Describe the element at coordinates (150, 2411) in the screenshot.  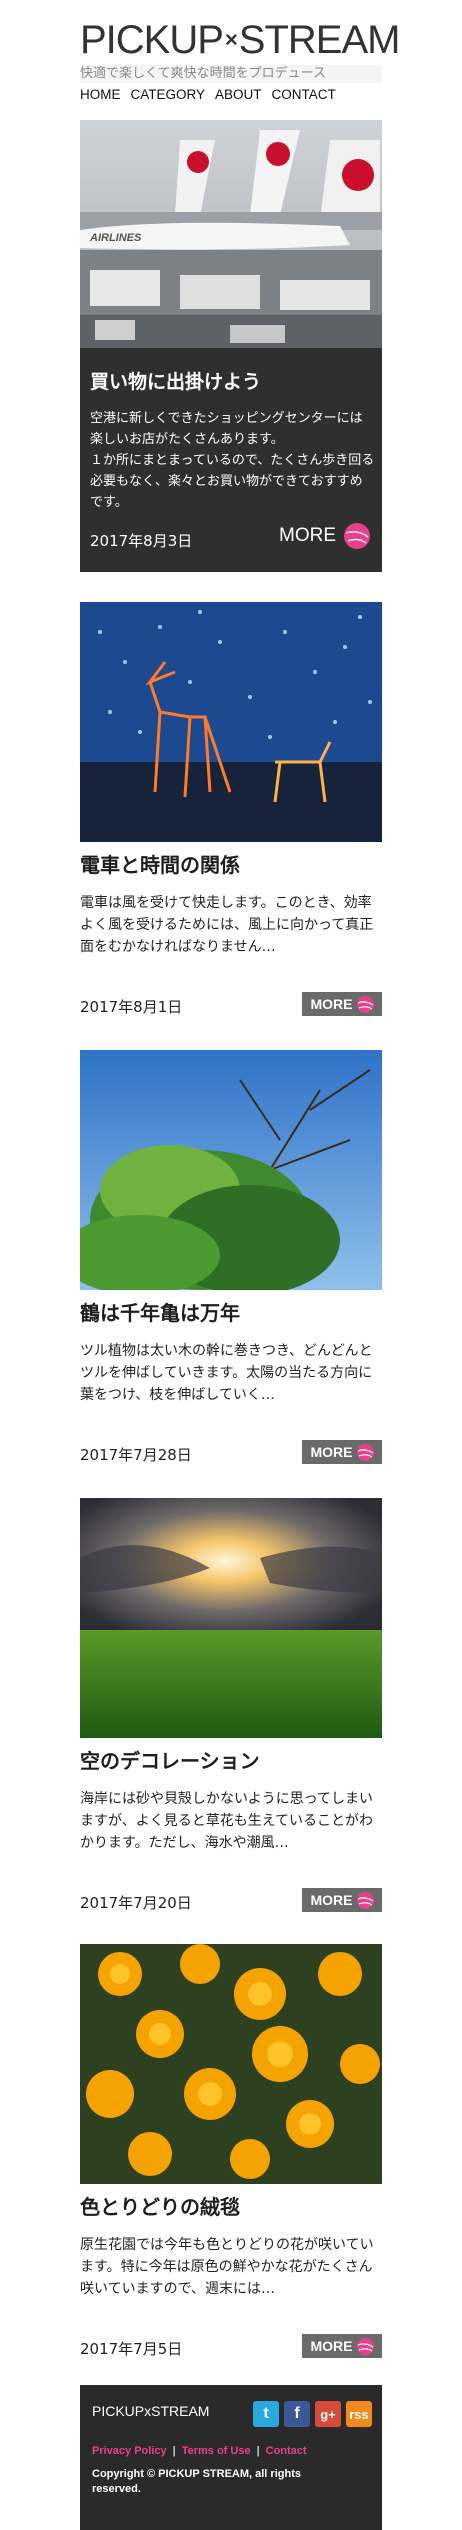
I see `footer-logo: PICKUPxSTREAM` at that location.